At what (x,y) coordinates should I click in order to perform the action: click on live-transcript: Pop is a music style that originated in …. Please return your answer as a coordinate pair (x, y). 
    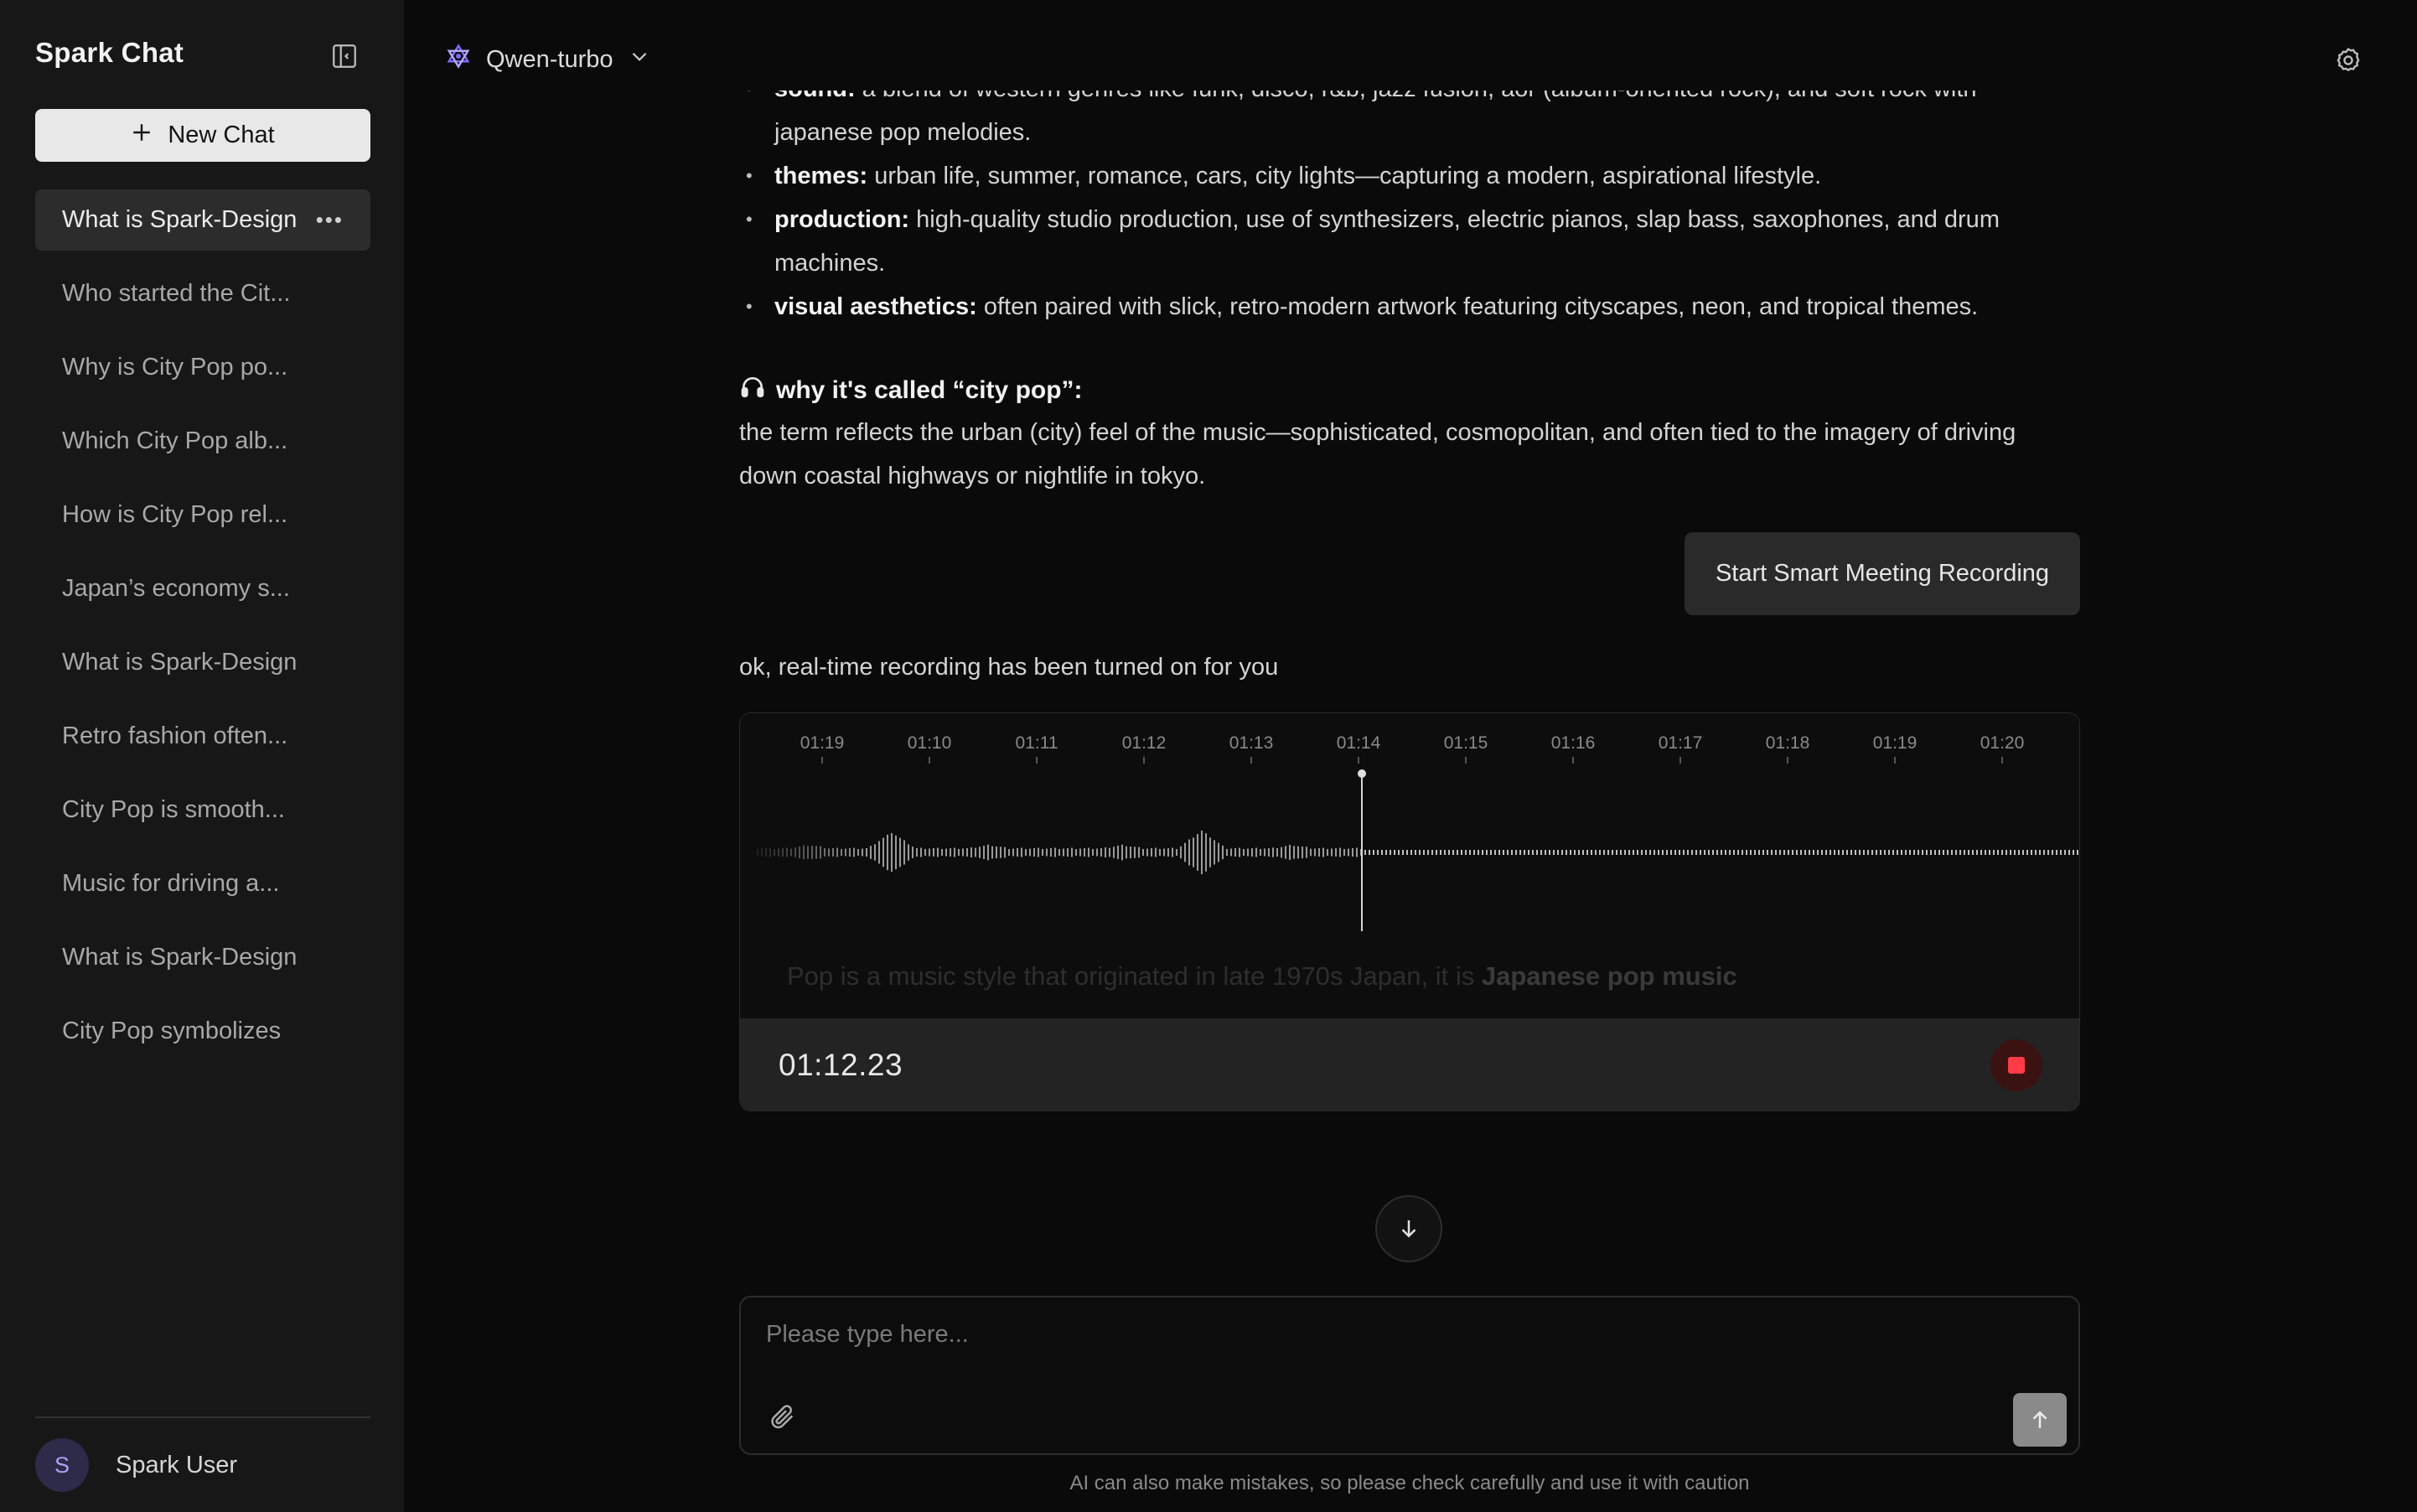
    Looking at the image, I should click on (1262, 976).